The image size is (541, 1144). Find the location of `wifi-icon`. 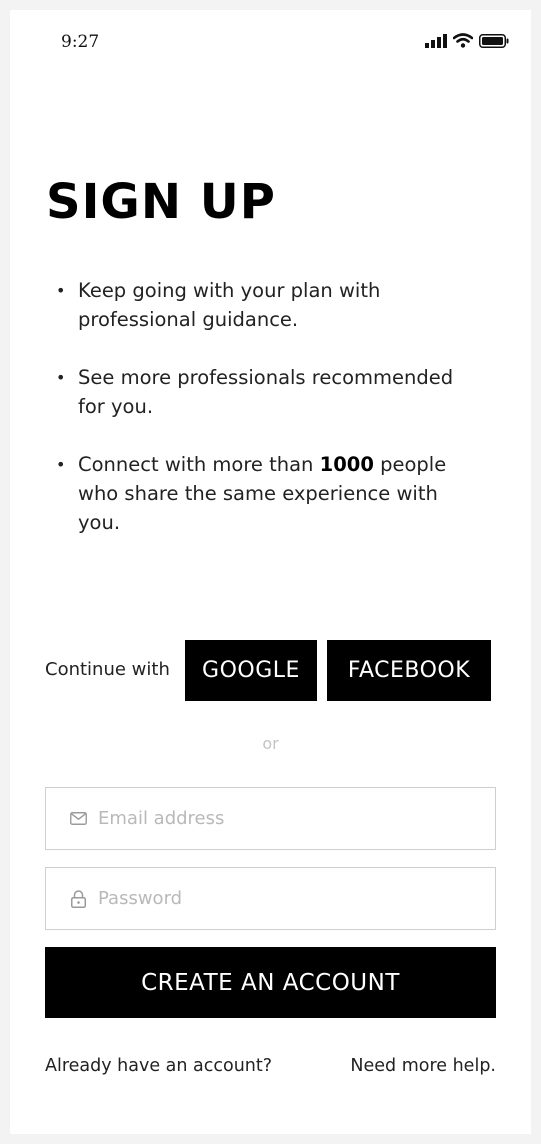

wifi-icon is located at coordinates (463, 42).